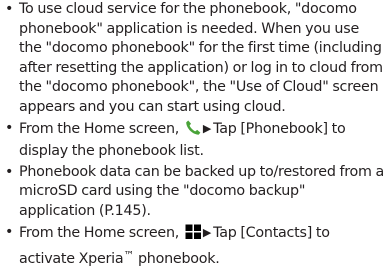 This screenshot has width=385, height=278. What do you see at coordinates (129, 256) in the screenshot?
I see `trademark-symbol: ™` at bounding box center [129, 256].